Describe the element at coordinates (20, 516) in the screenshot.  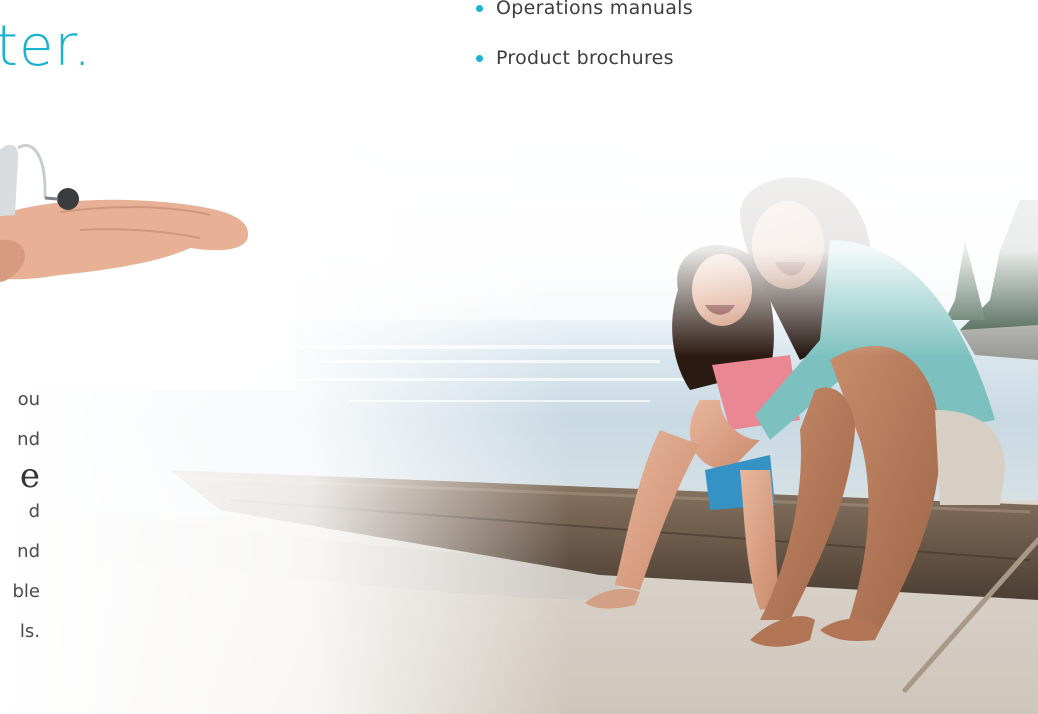
I see `intro-paragraph: ou nd e d nd ble ls.` at that location.